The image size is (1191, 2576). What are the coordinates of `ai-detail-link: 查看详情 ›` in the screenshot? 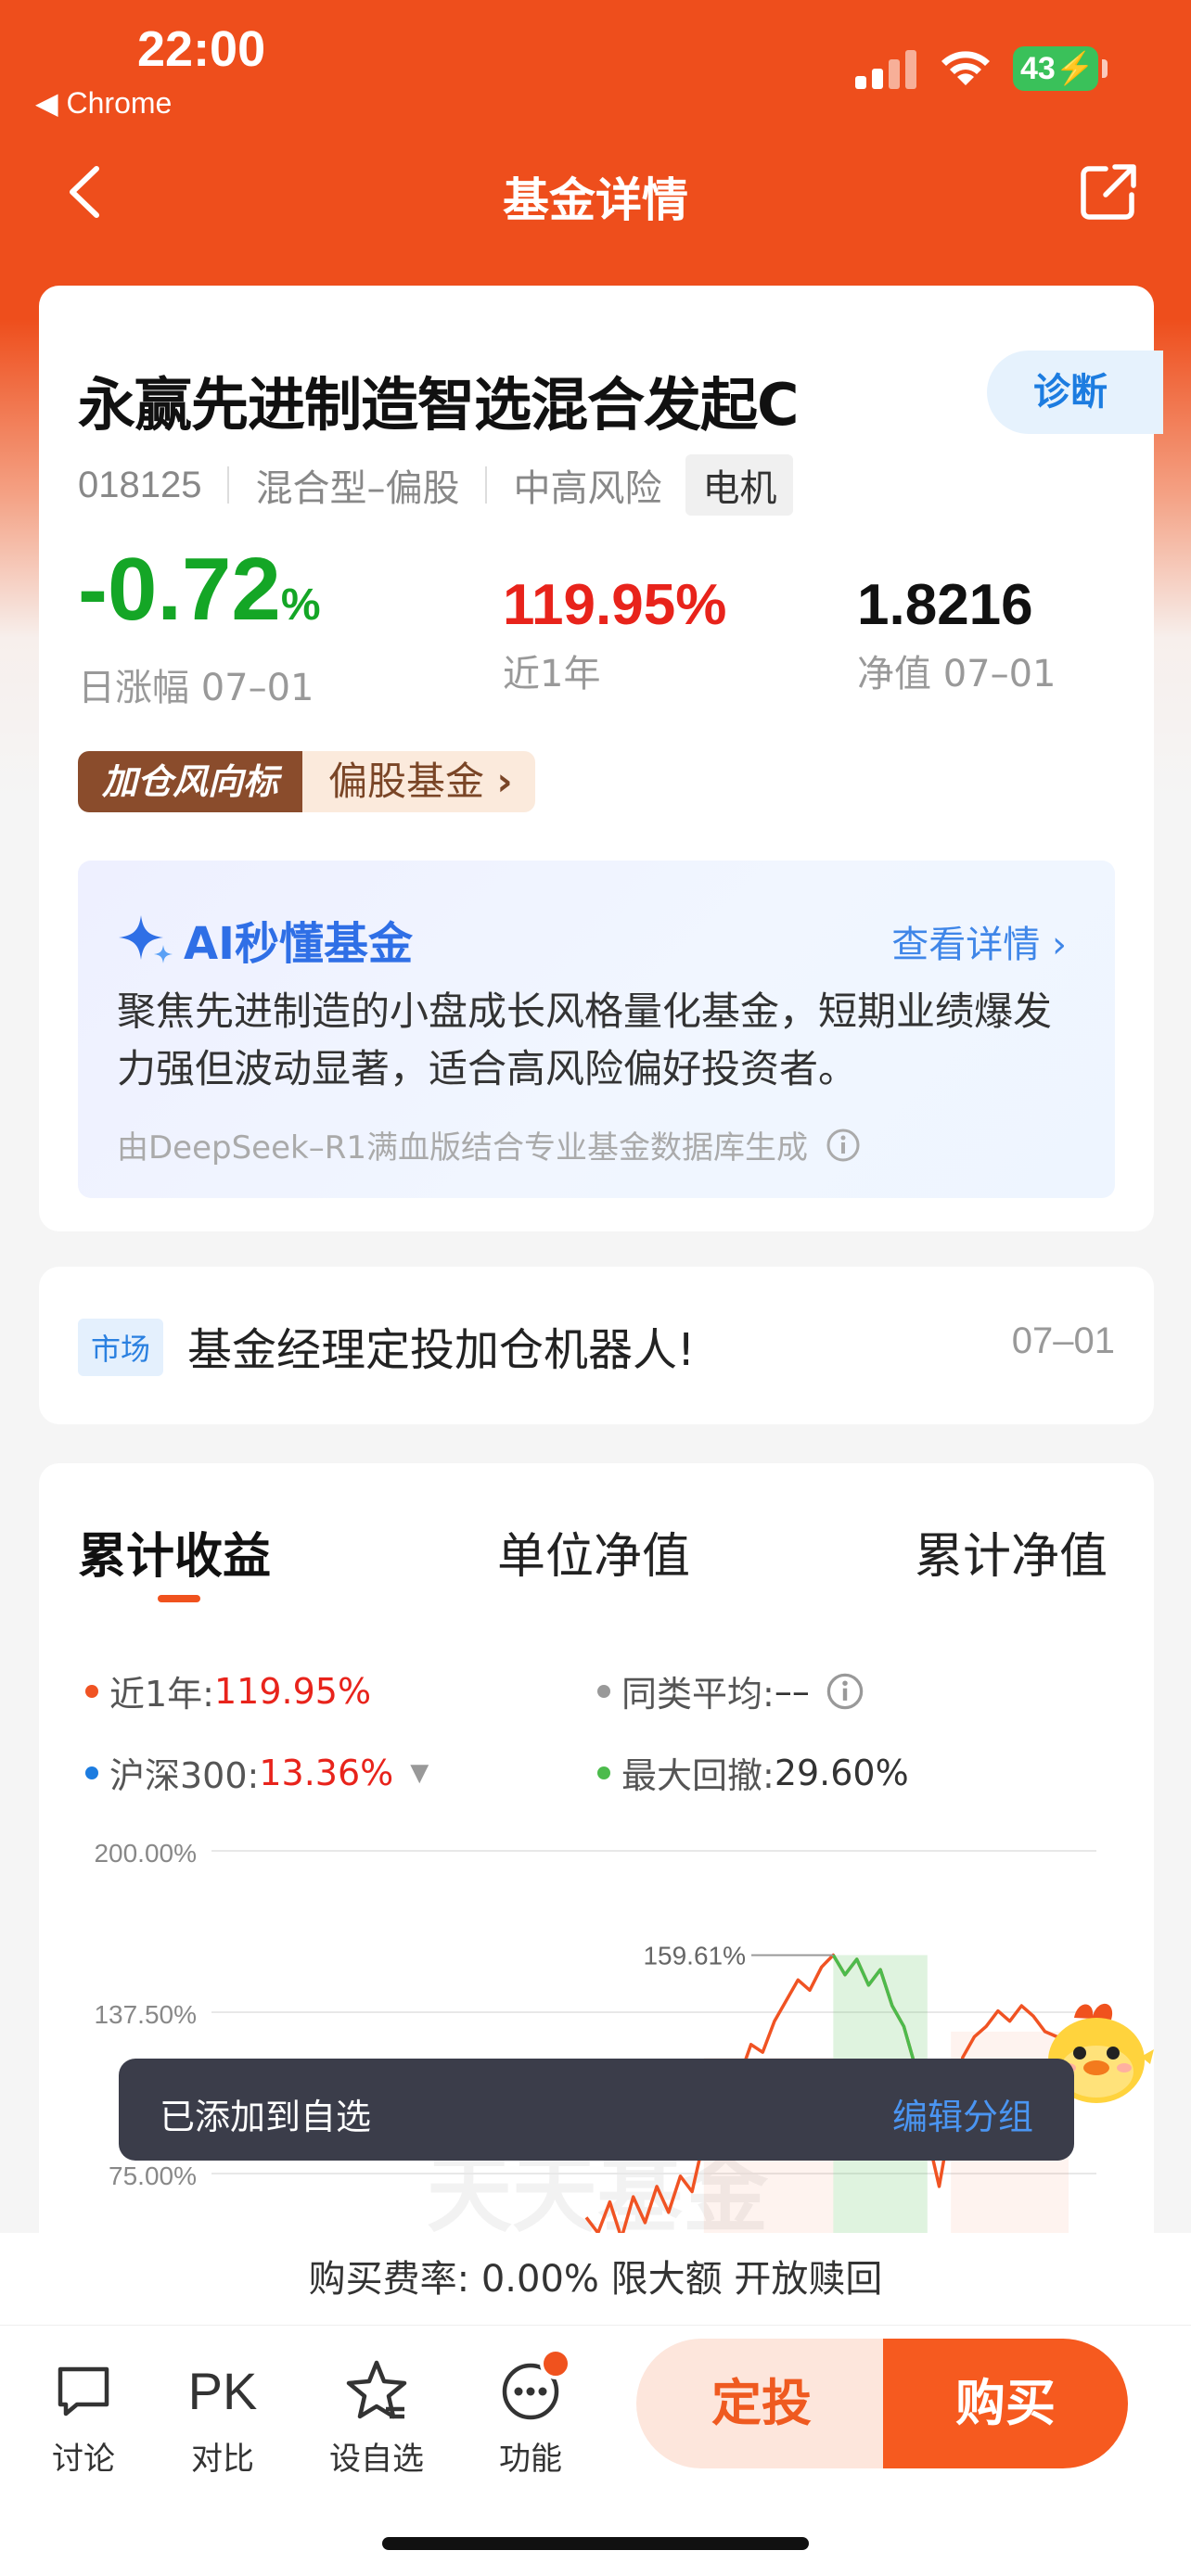 It's located at (979, 941).